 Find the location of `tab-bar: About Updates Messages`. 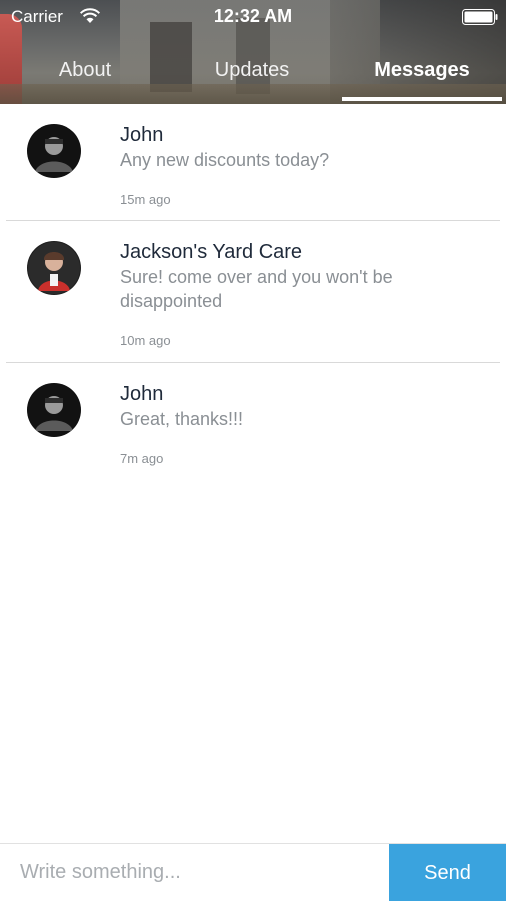

tab-bar: About Updates Messages is located at coordinates (253, 76).